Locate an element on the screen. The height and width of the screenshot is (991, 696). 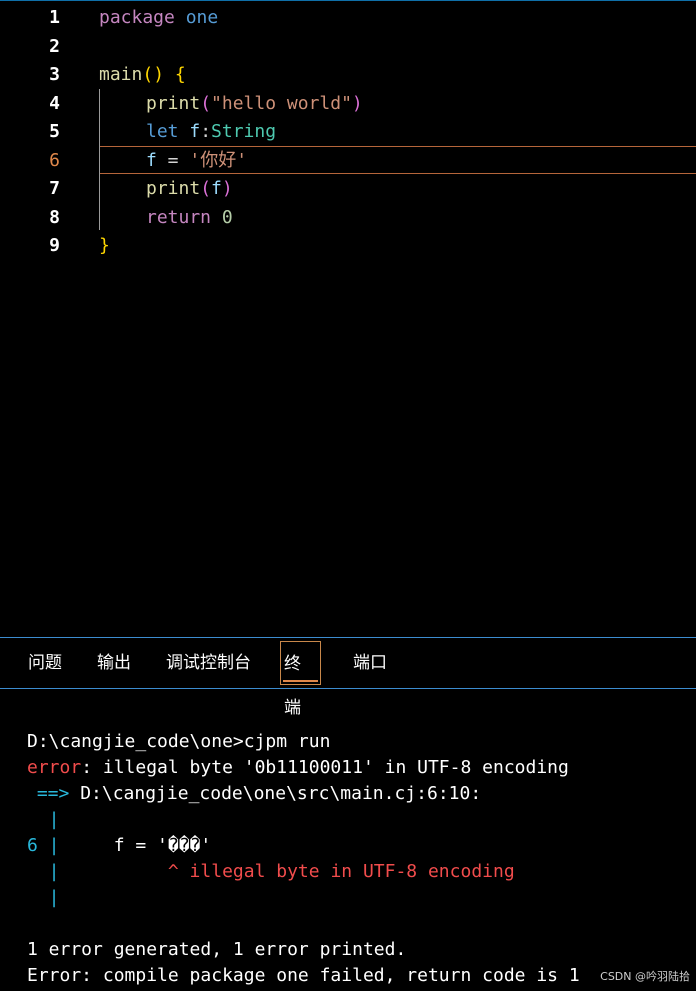
line-number: 5 is located at coordinates (54, 131).